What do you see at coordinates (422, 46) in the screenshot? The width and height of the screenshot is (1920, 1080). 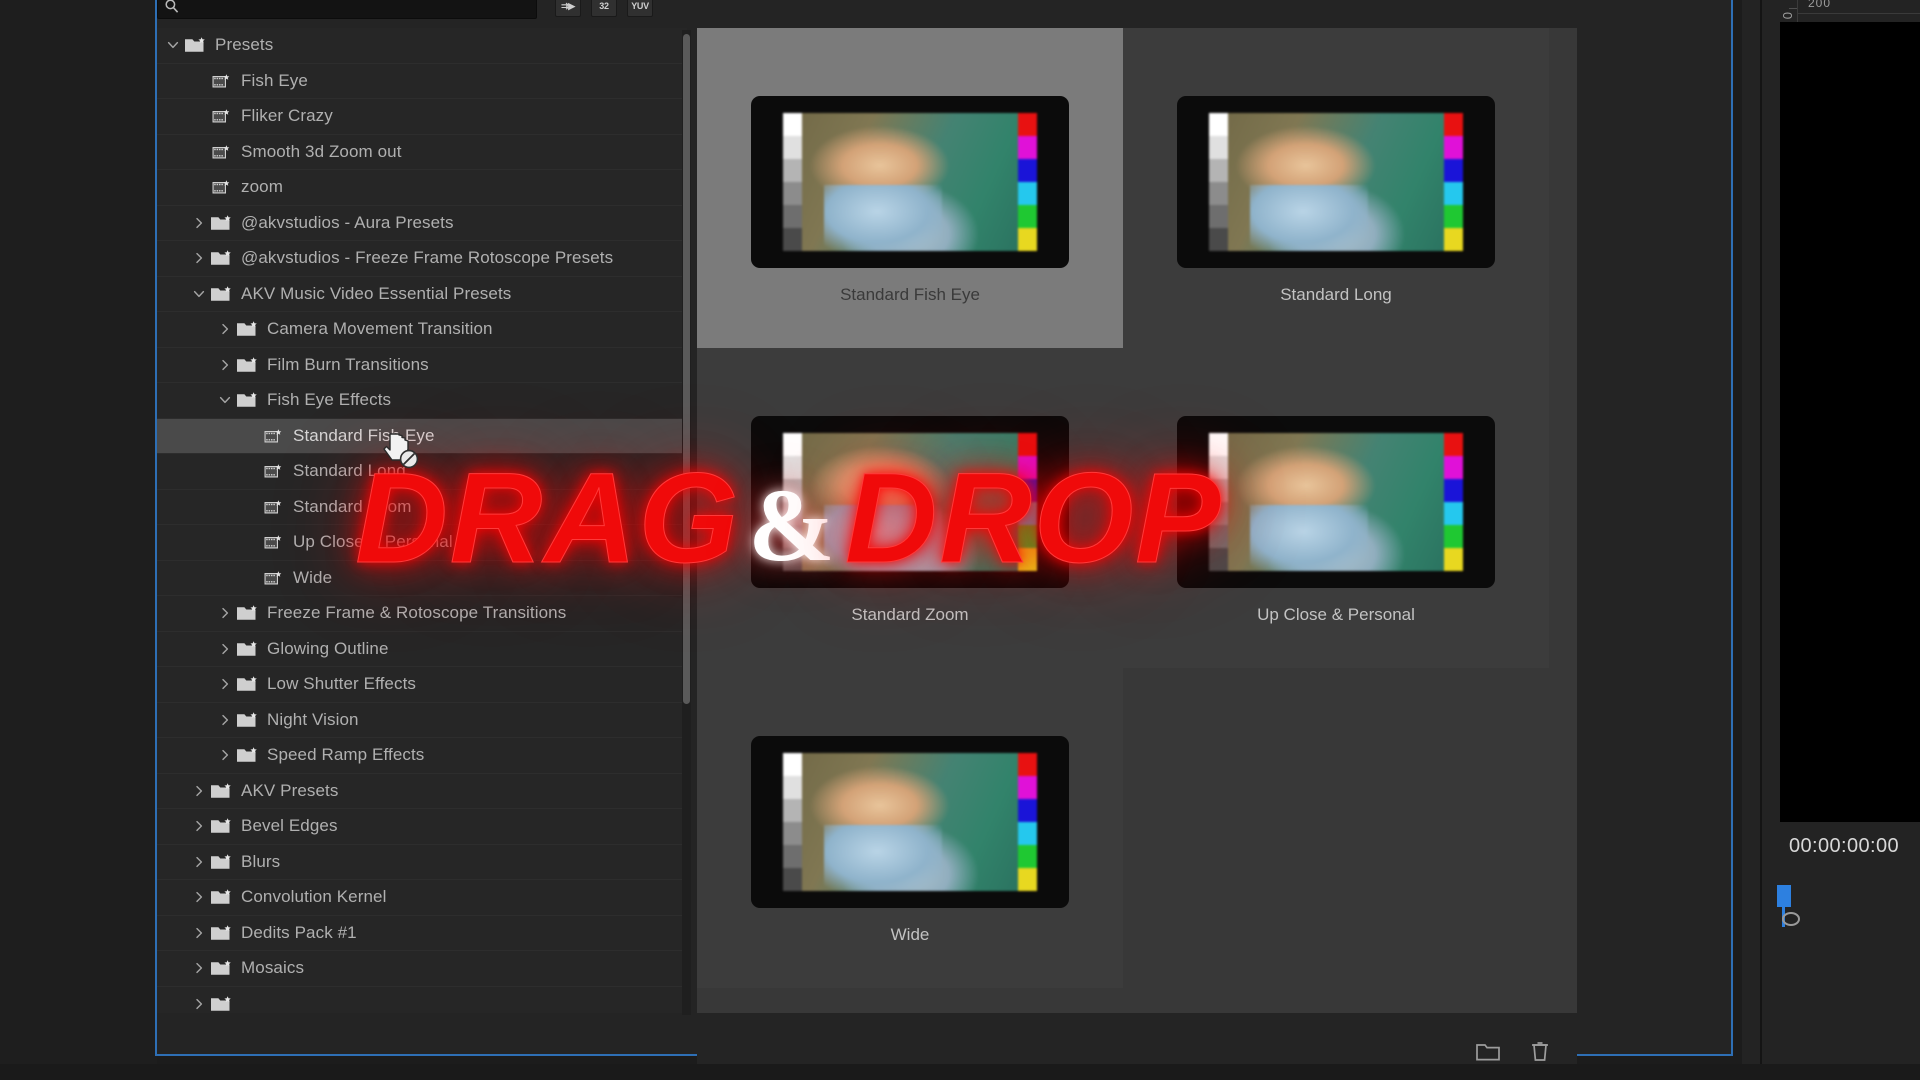 I see `tree-item-presets: Presets` at bounding box center [422, 46].